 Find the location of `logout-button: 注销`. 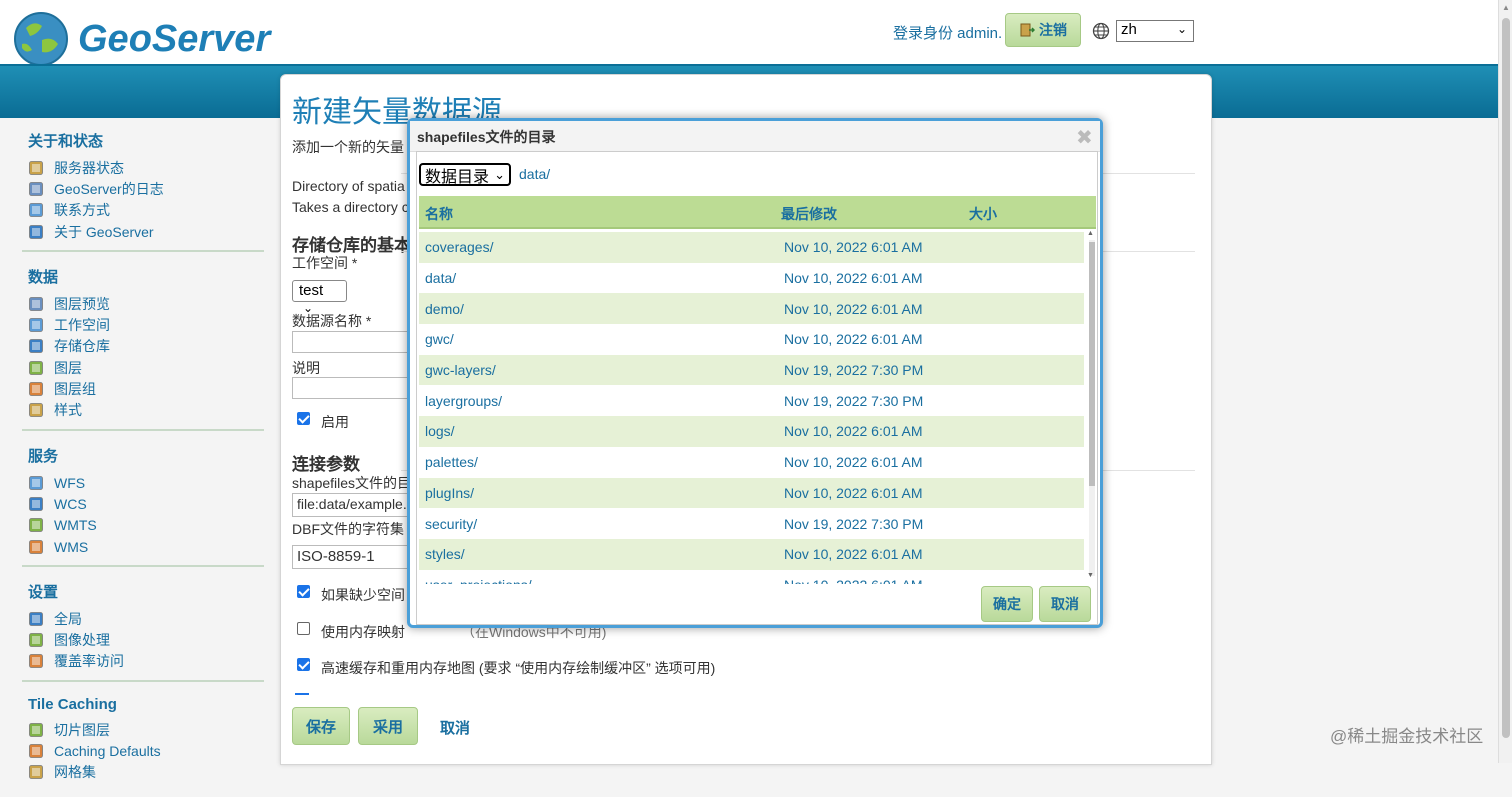

logout-button: 注销 is located at coordinates (1043, 30).